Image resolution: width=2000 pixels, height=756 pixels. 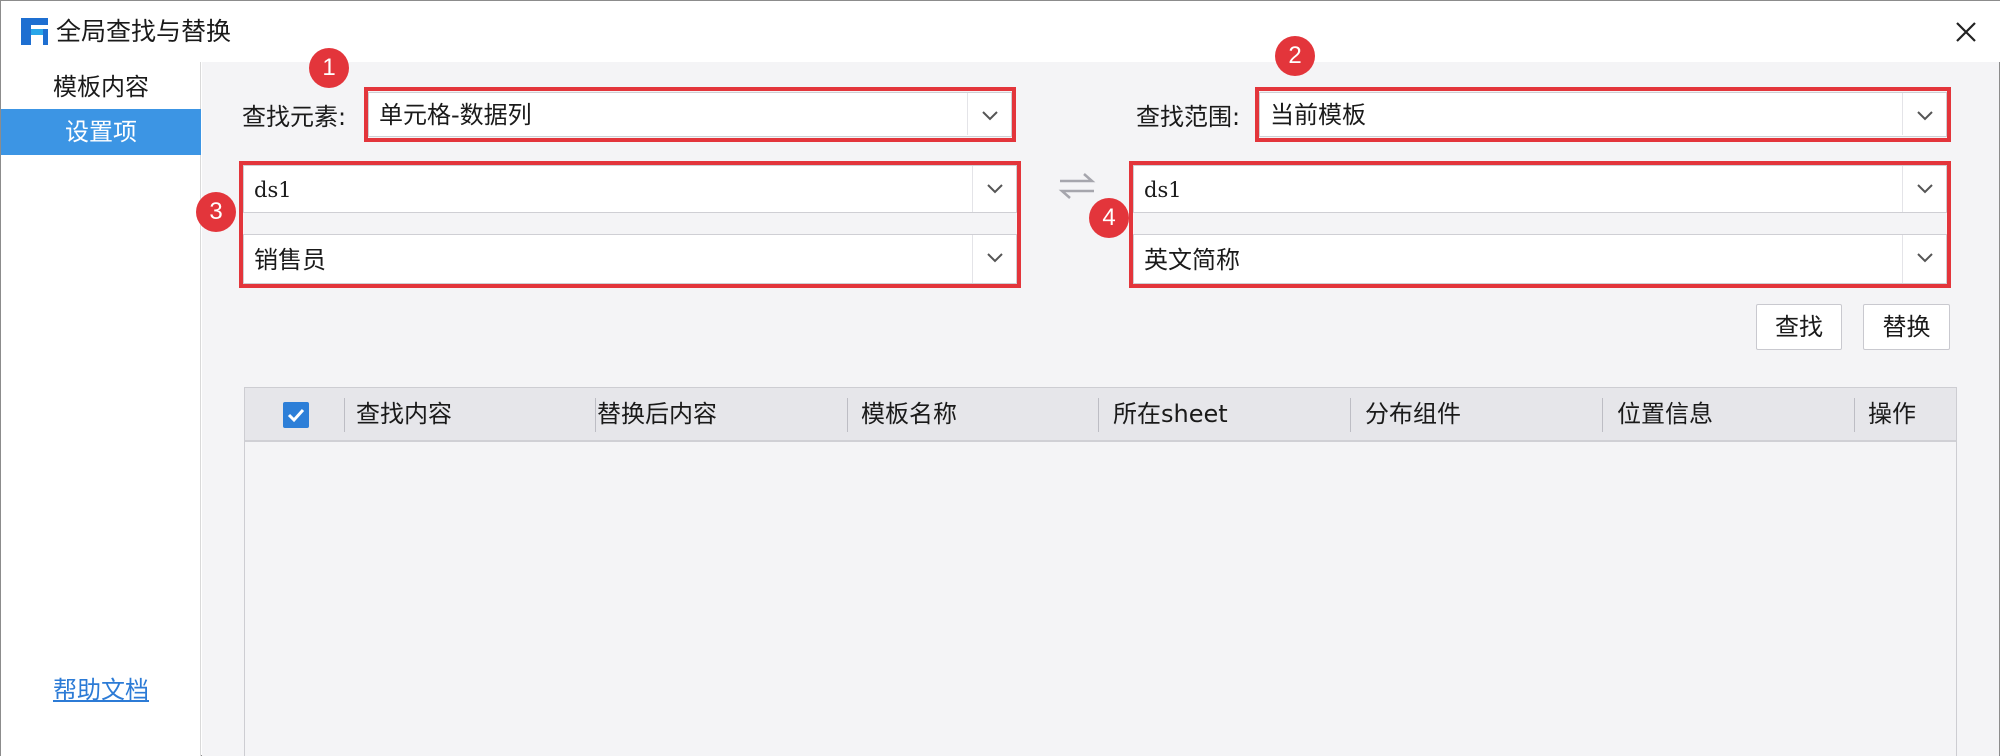 I want to click on help-docs-link: 帮助文档, so click(x=101, y=687).